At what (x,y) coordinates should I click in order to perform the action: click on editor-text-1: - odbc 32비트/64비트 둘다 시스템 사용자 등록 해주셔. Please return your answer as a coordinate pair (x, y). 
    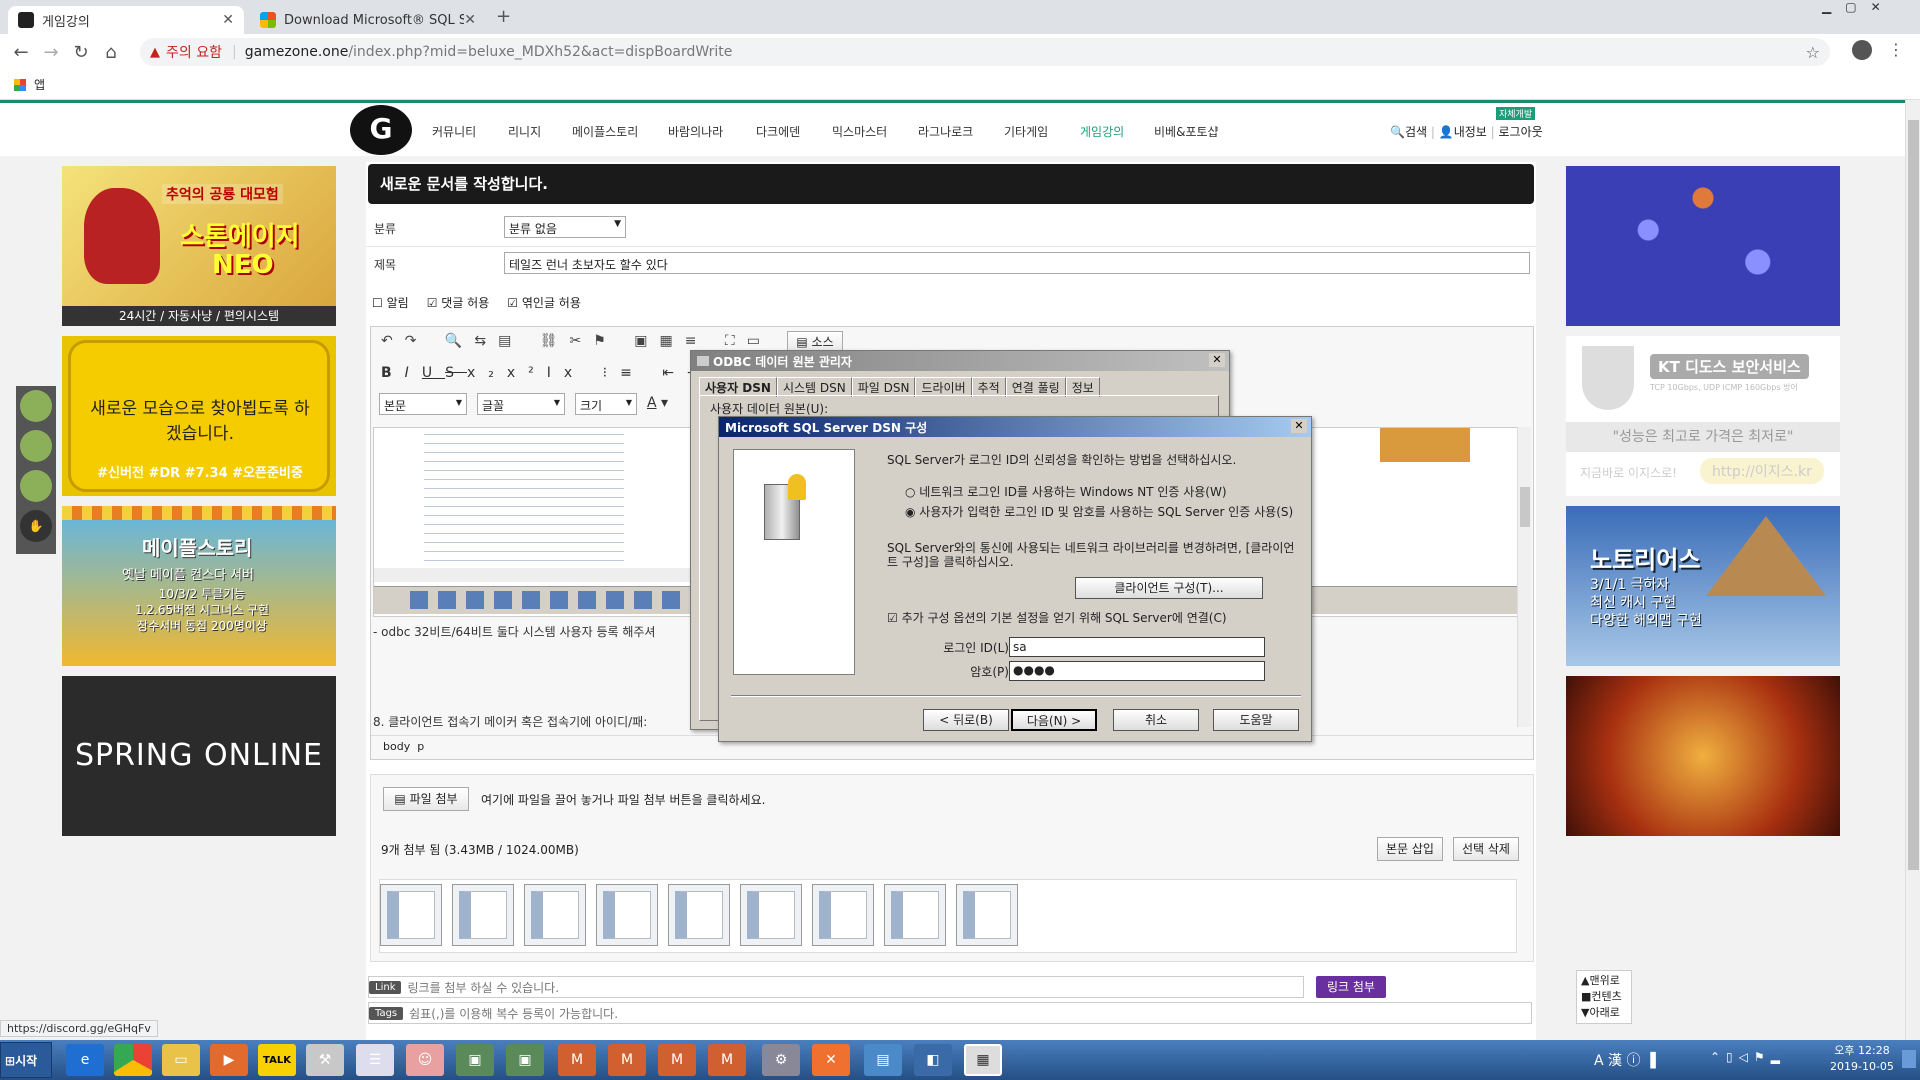
    Looking at the image, I should click on (514, 631).